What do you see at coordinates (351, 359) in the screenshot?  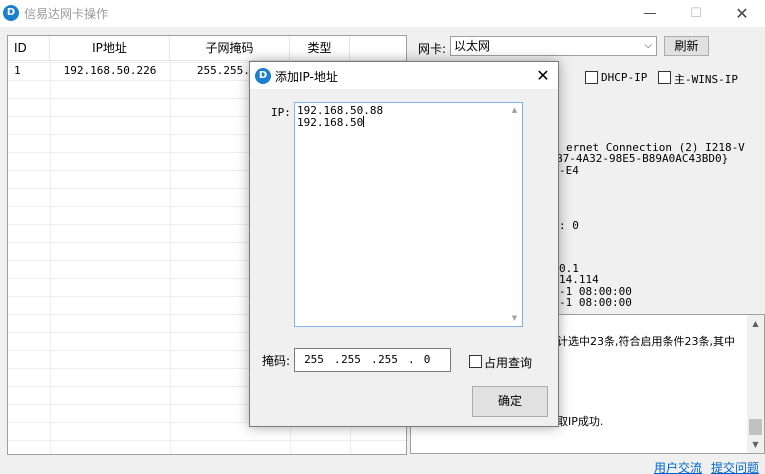 I see `mask-octet-2: 255` at bounding box center [351, 359].